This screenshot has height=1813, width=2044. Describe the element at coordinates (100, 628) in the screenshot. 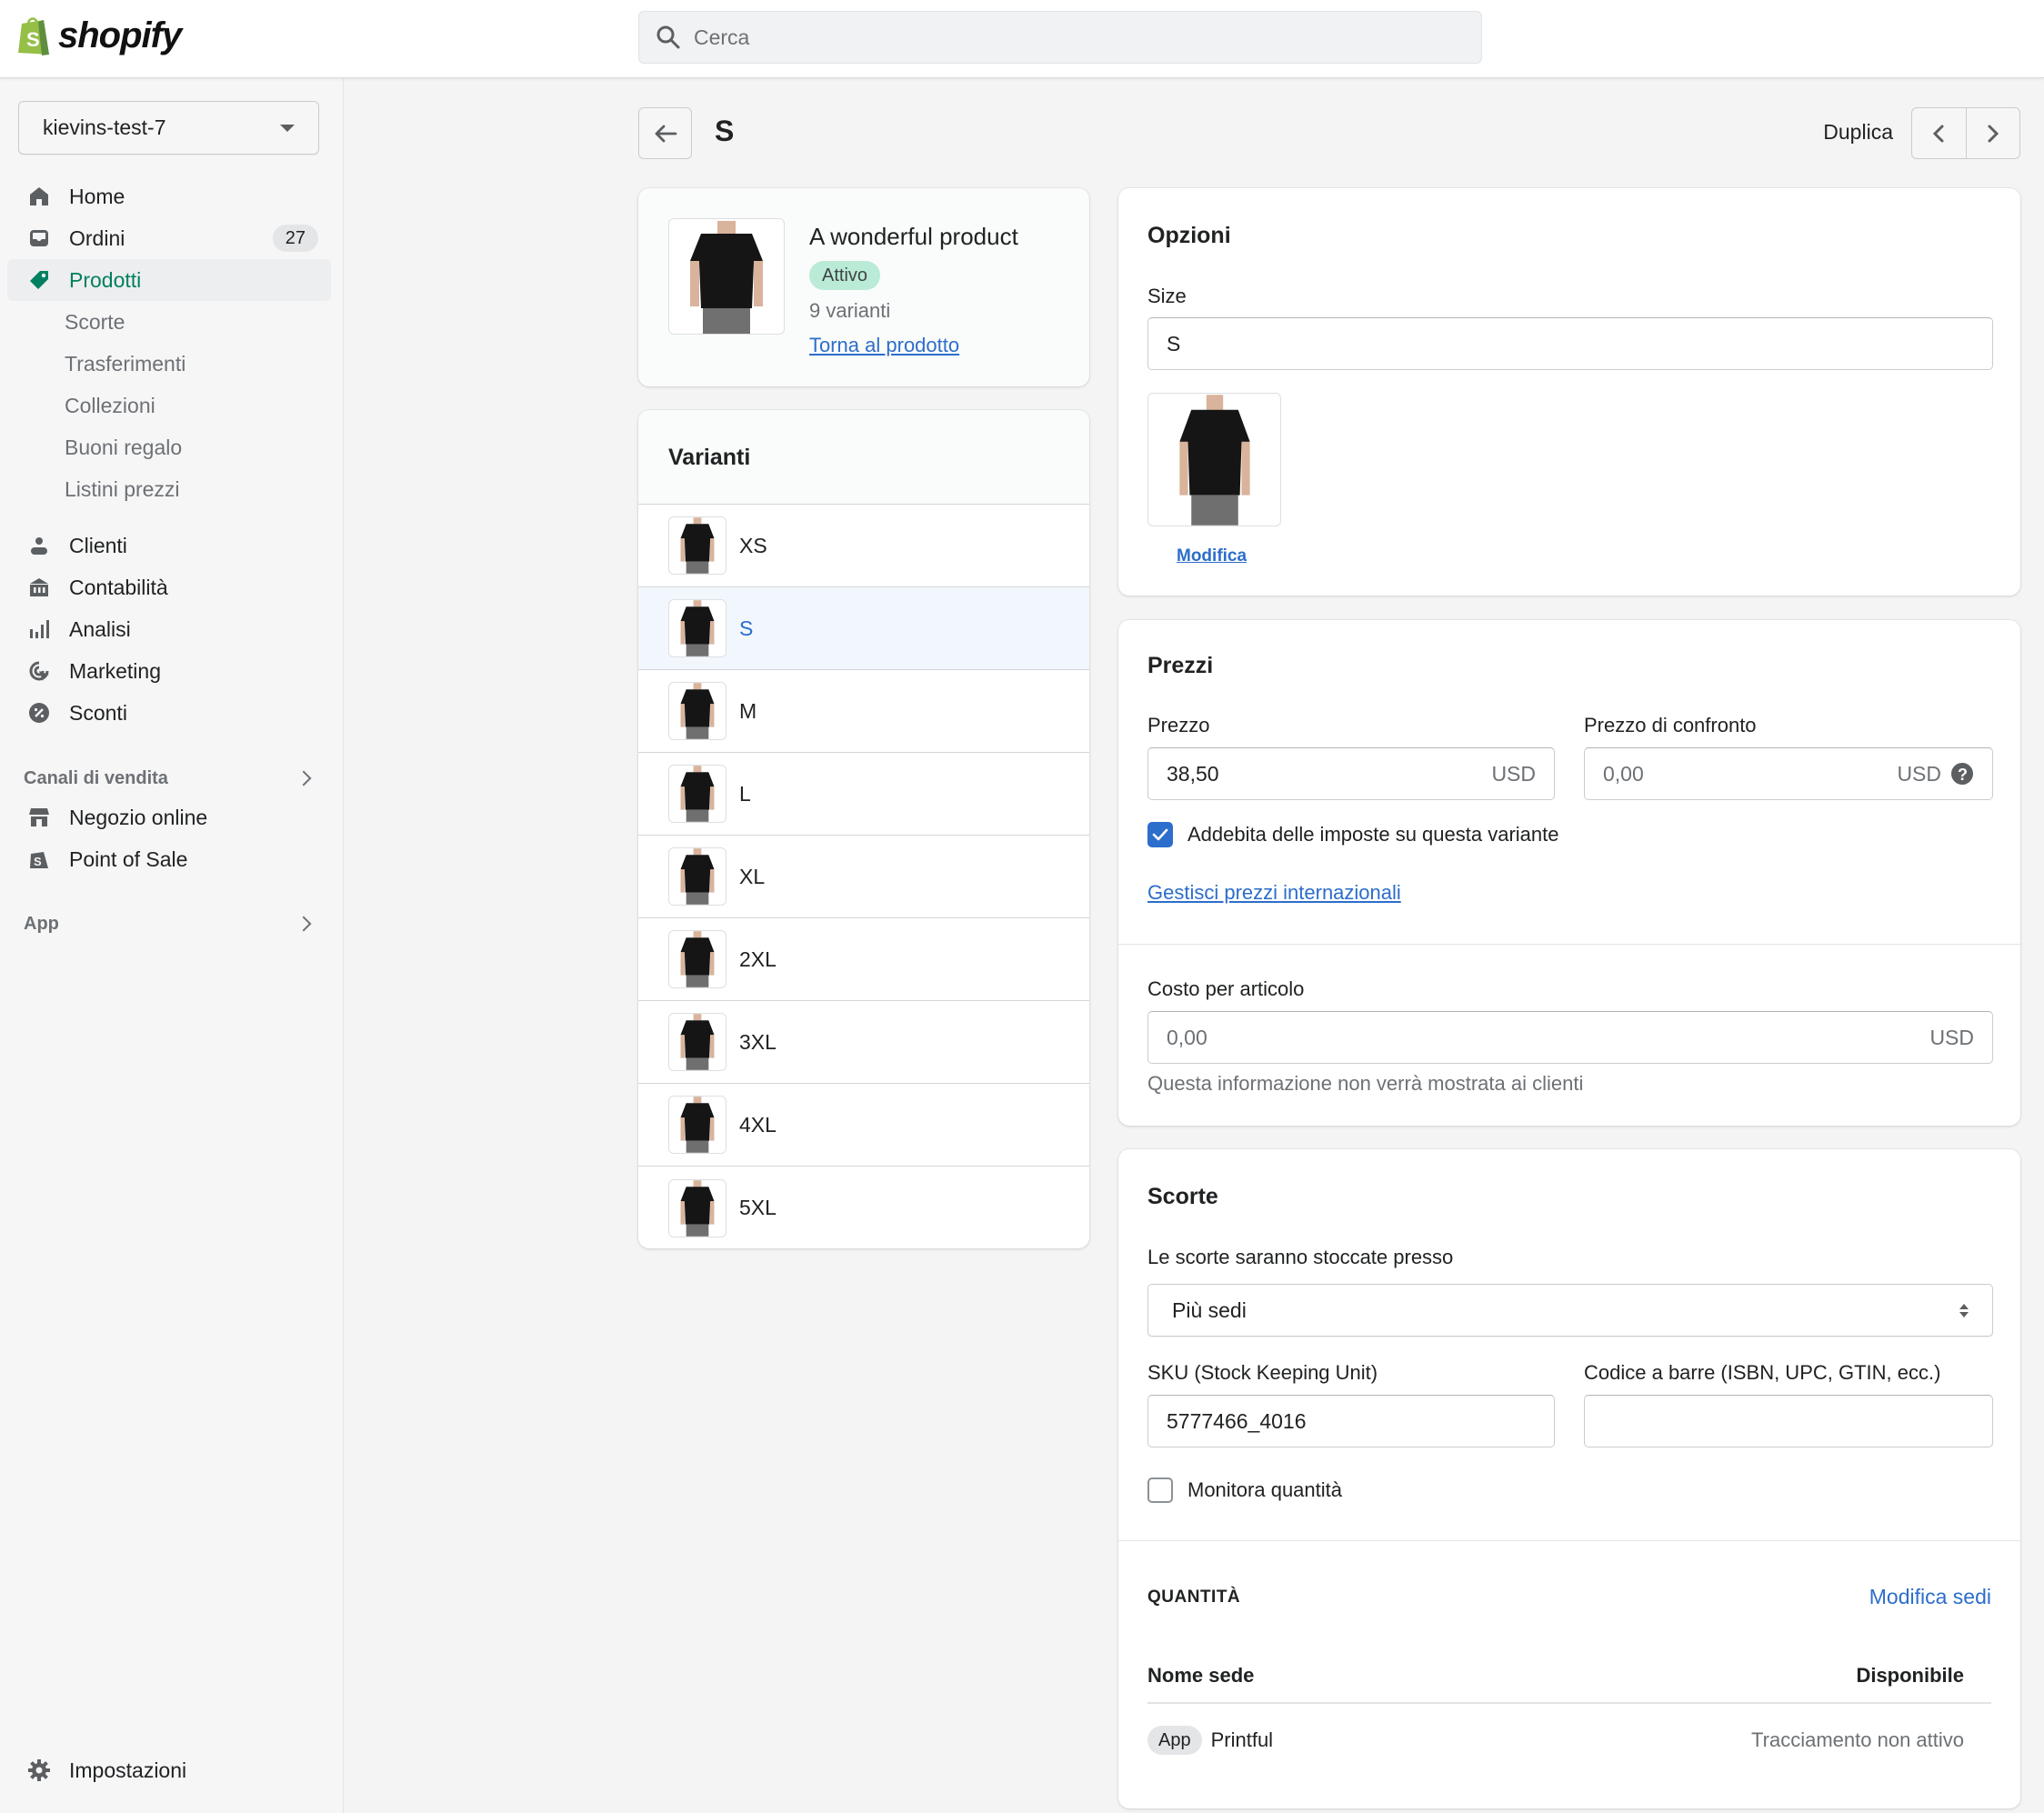

I see `sidebar-item-label: Analisi` at that location.